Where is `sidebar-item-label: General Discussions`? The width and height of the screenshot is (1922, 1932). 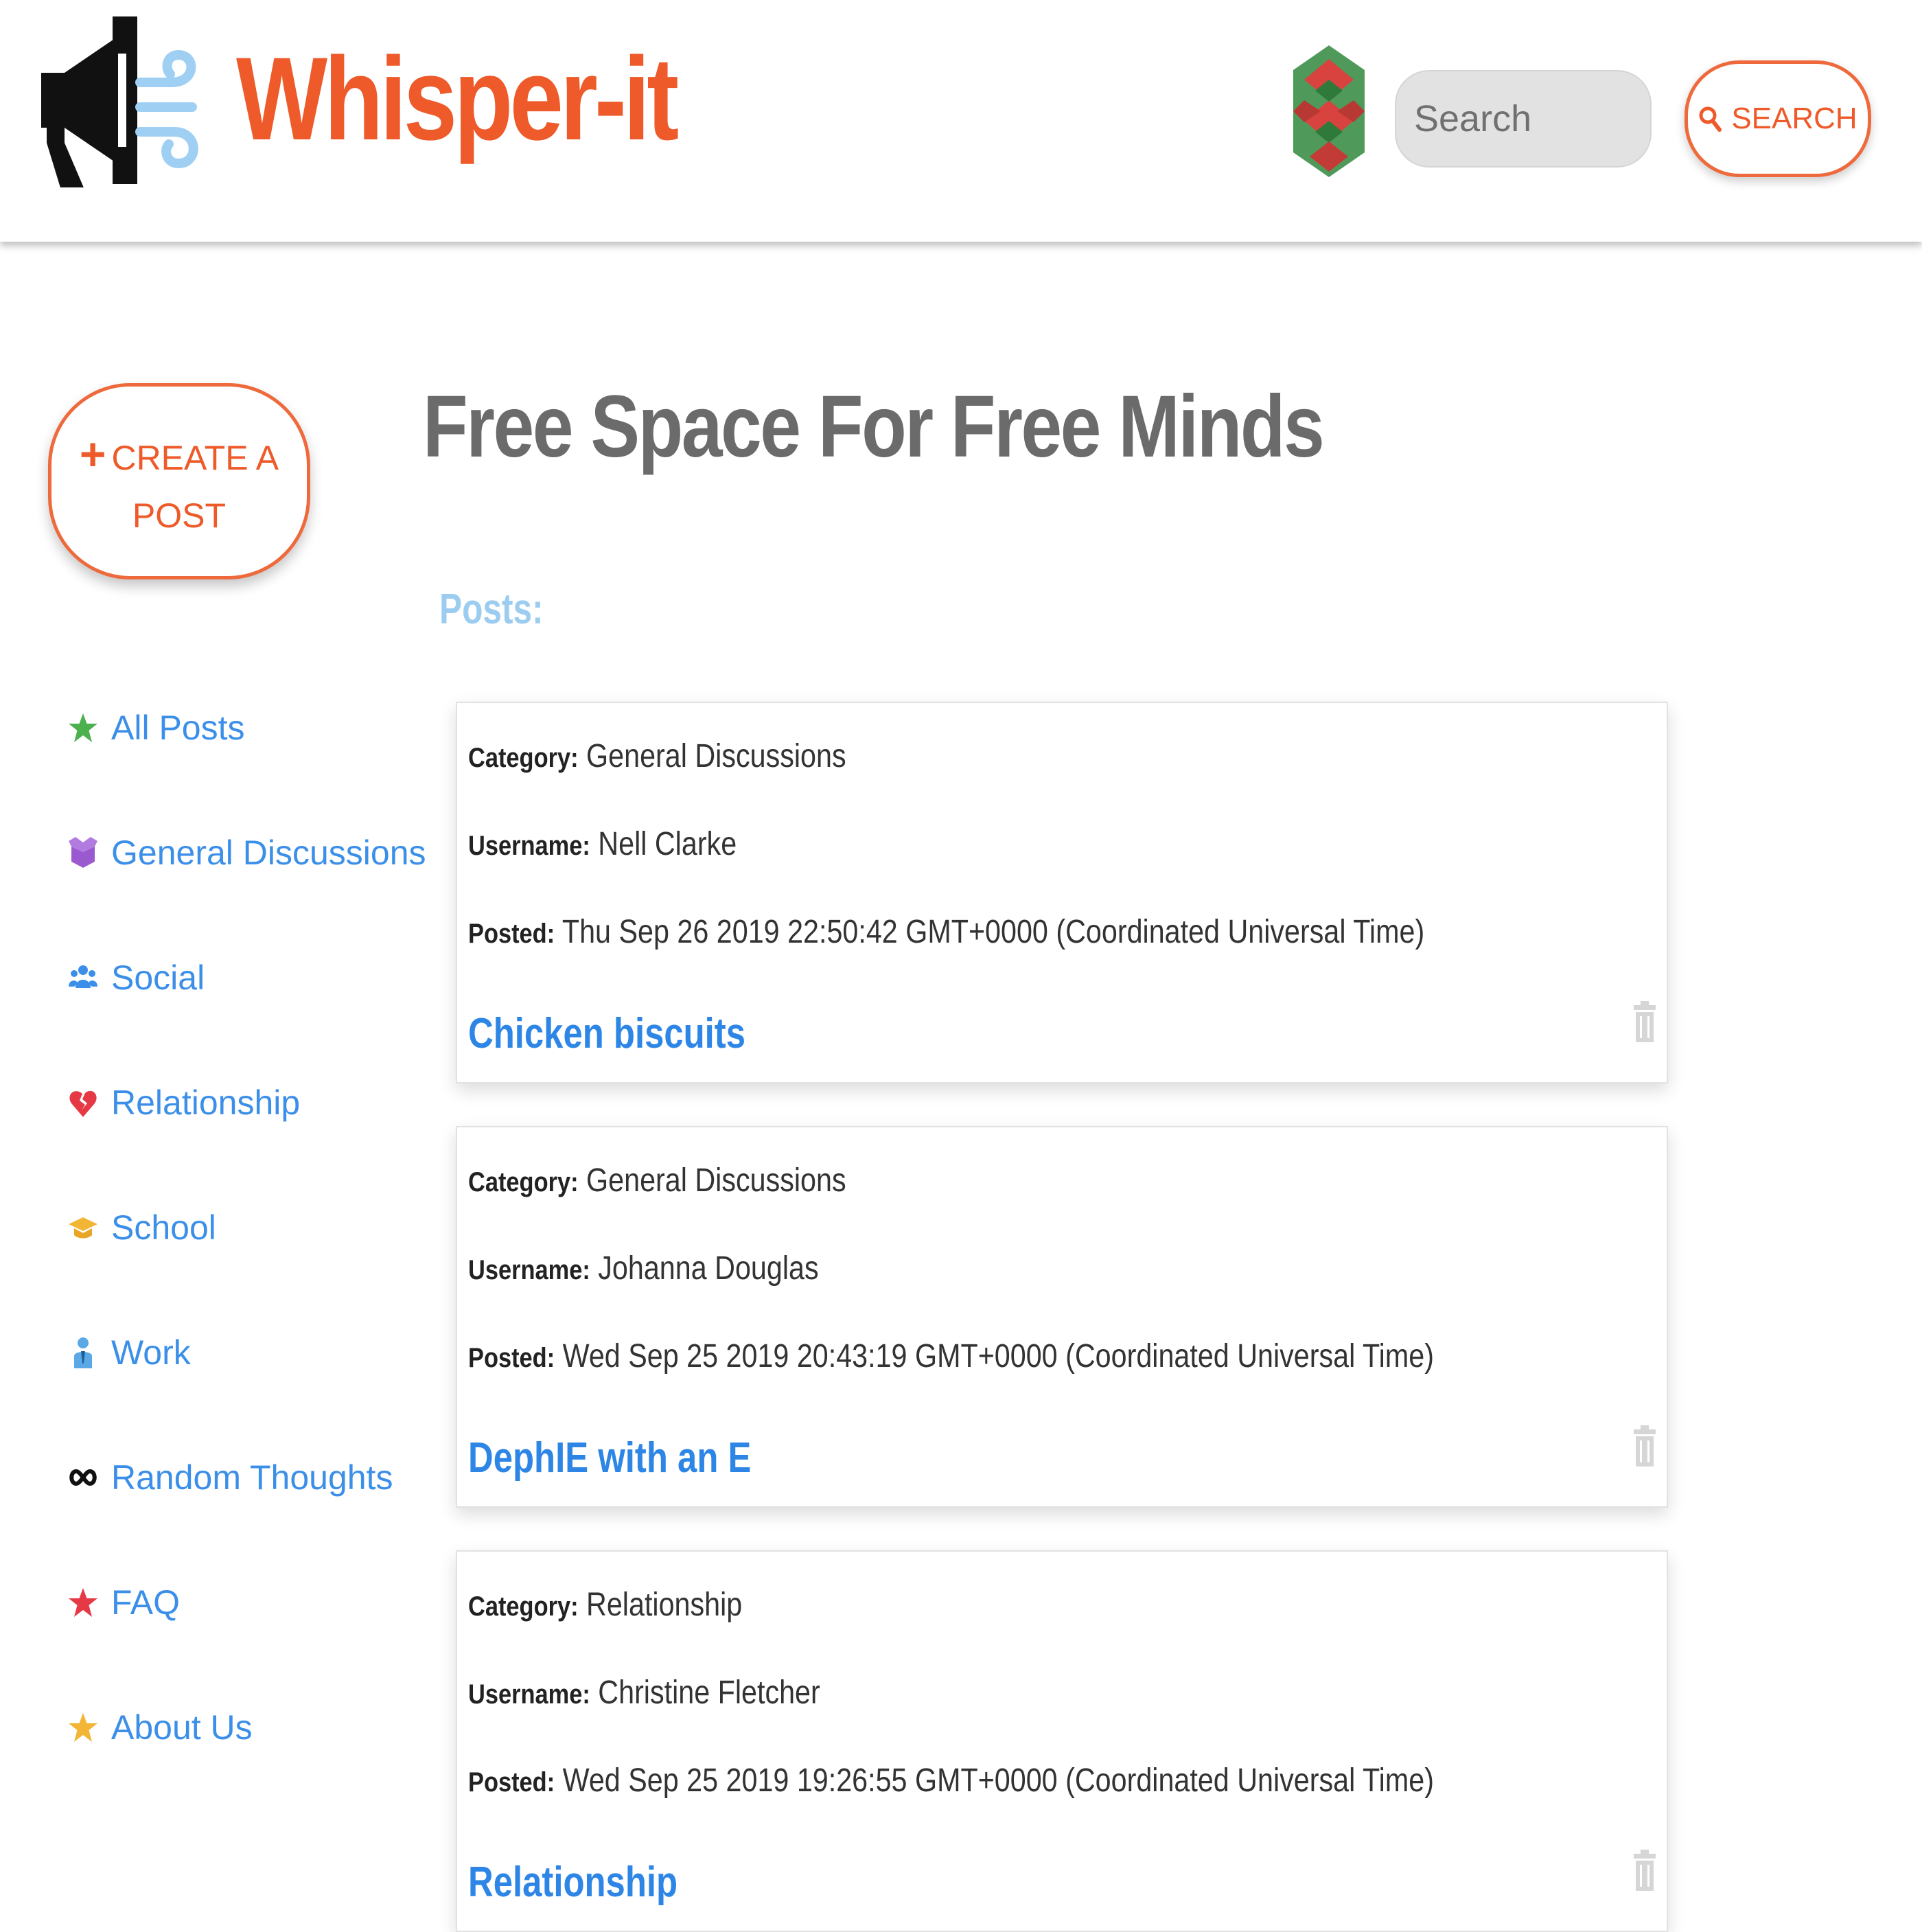
sidebar-item-label: General Discussions is located at coordinates (268, 852).